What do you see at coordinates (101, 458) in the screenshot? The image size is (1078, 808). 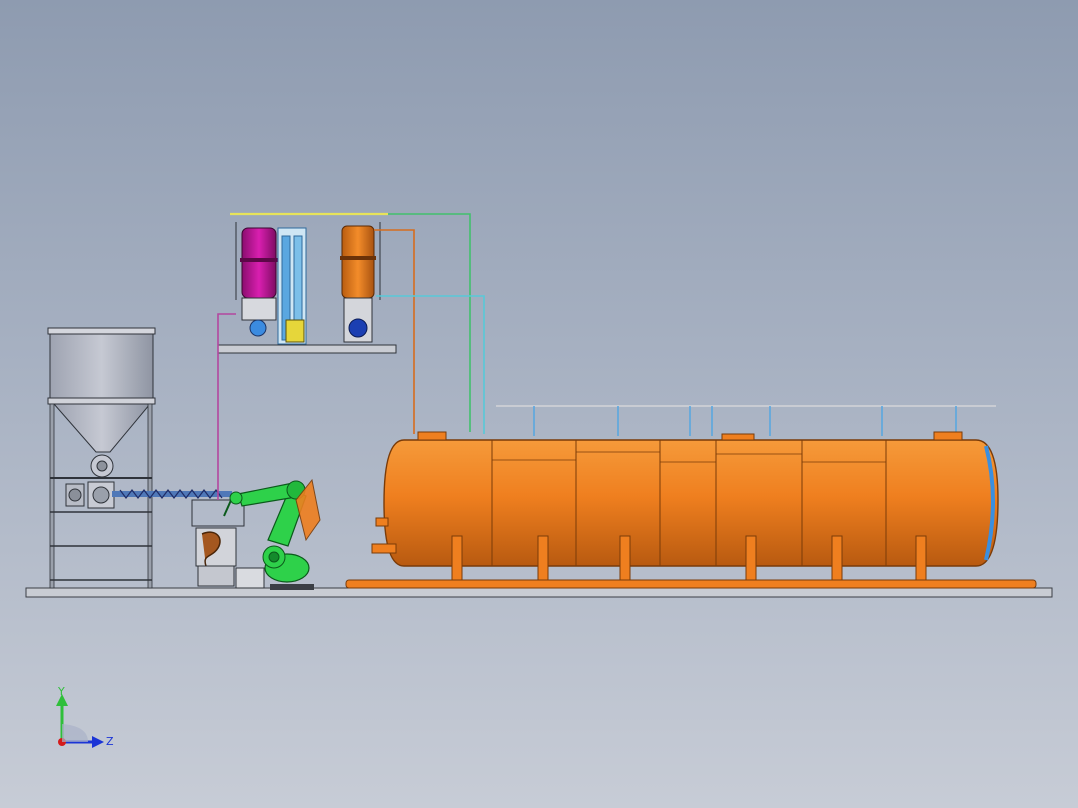 I see `hopper-feeder-unit` at bounding box center [101, 458].